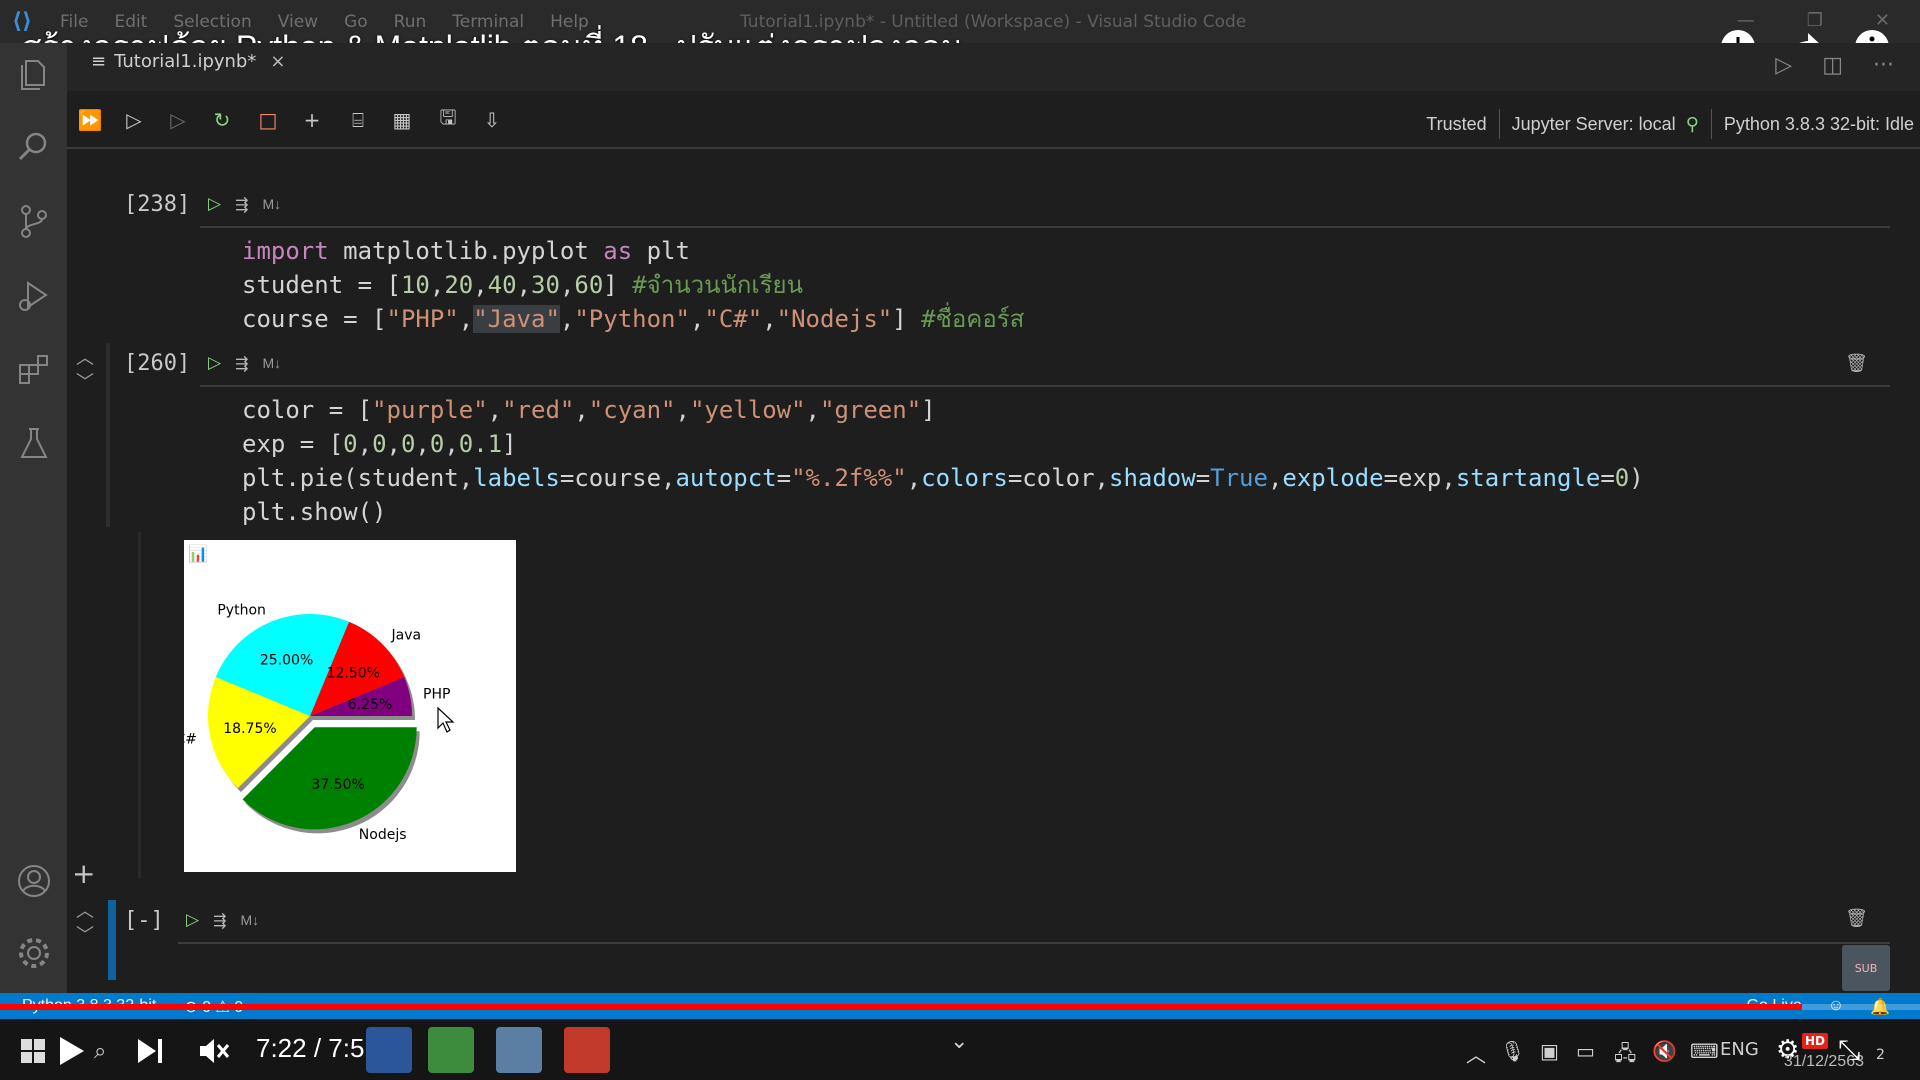 The image size is (1920, 1080). I want to click on play-icon, so click(72, 1051).